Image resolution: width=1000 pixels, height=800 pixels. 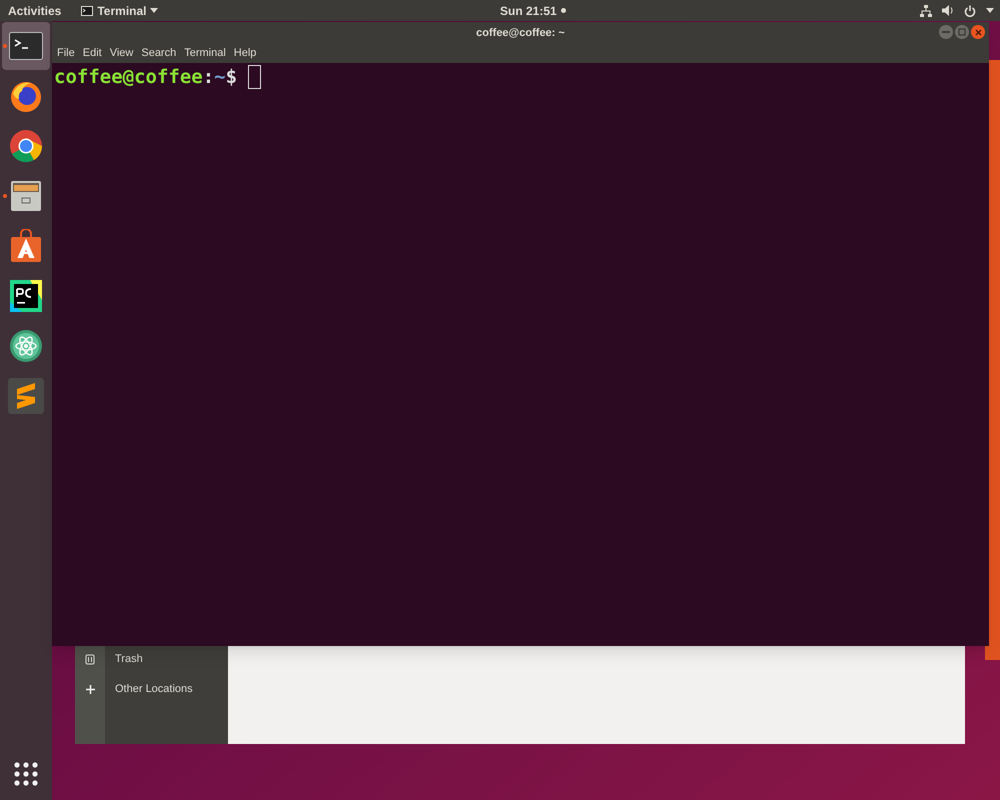 I want to click on activities-button: Activities, so click(x=35, y=11).